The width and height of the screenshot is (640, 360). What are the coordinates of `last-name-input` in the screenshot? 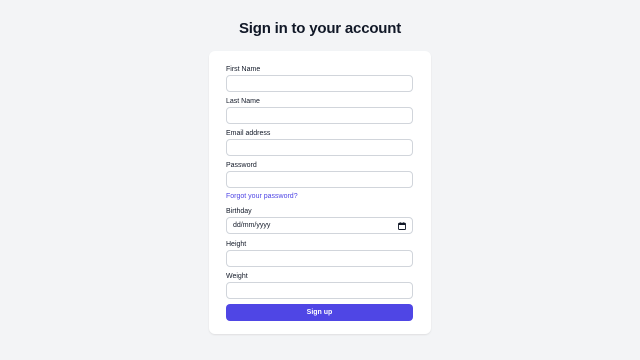 It's located at (319, 115).